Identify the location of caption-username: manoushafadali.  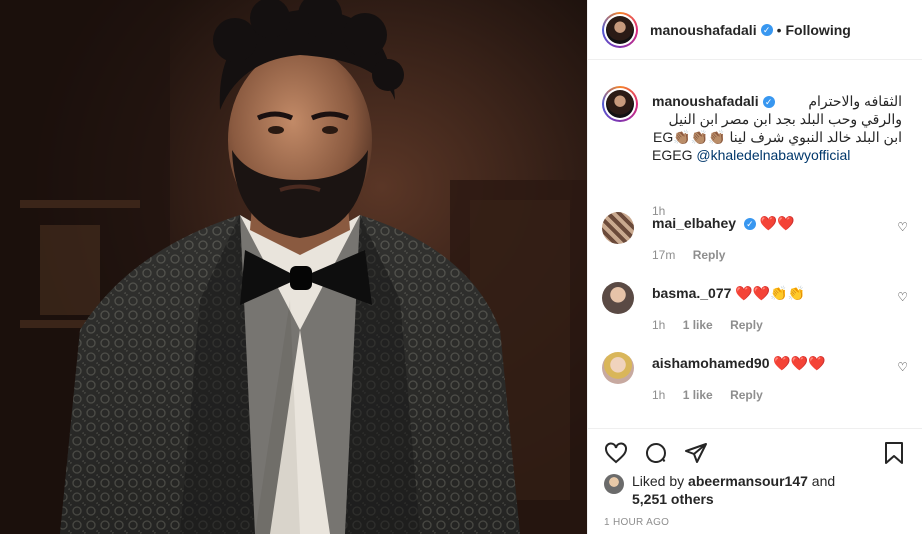
(705, 101).